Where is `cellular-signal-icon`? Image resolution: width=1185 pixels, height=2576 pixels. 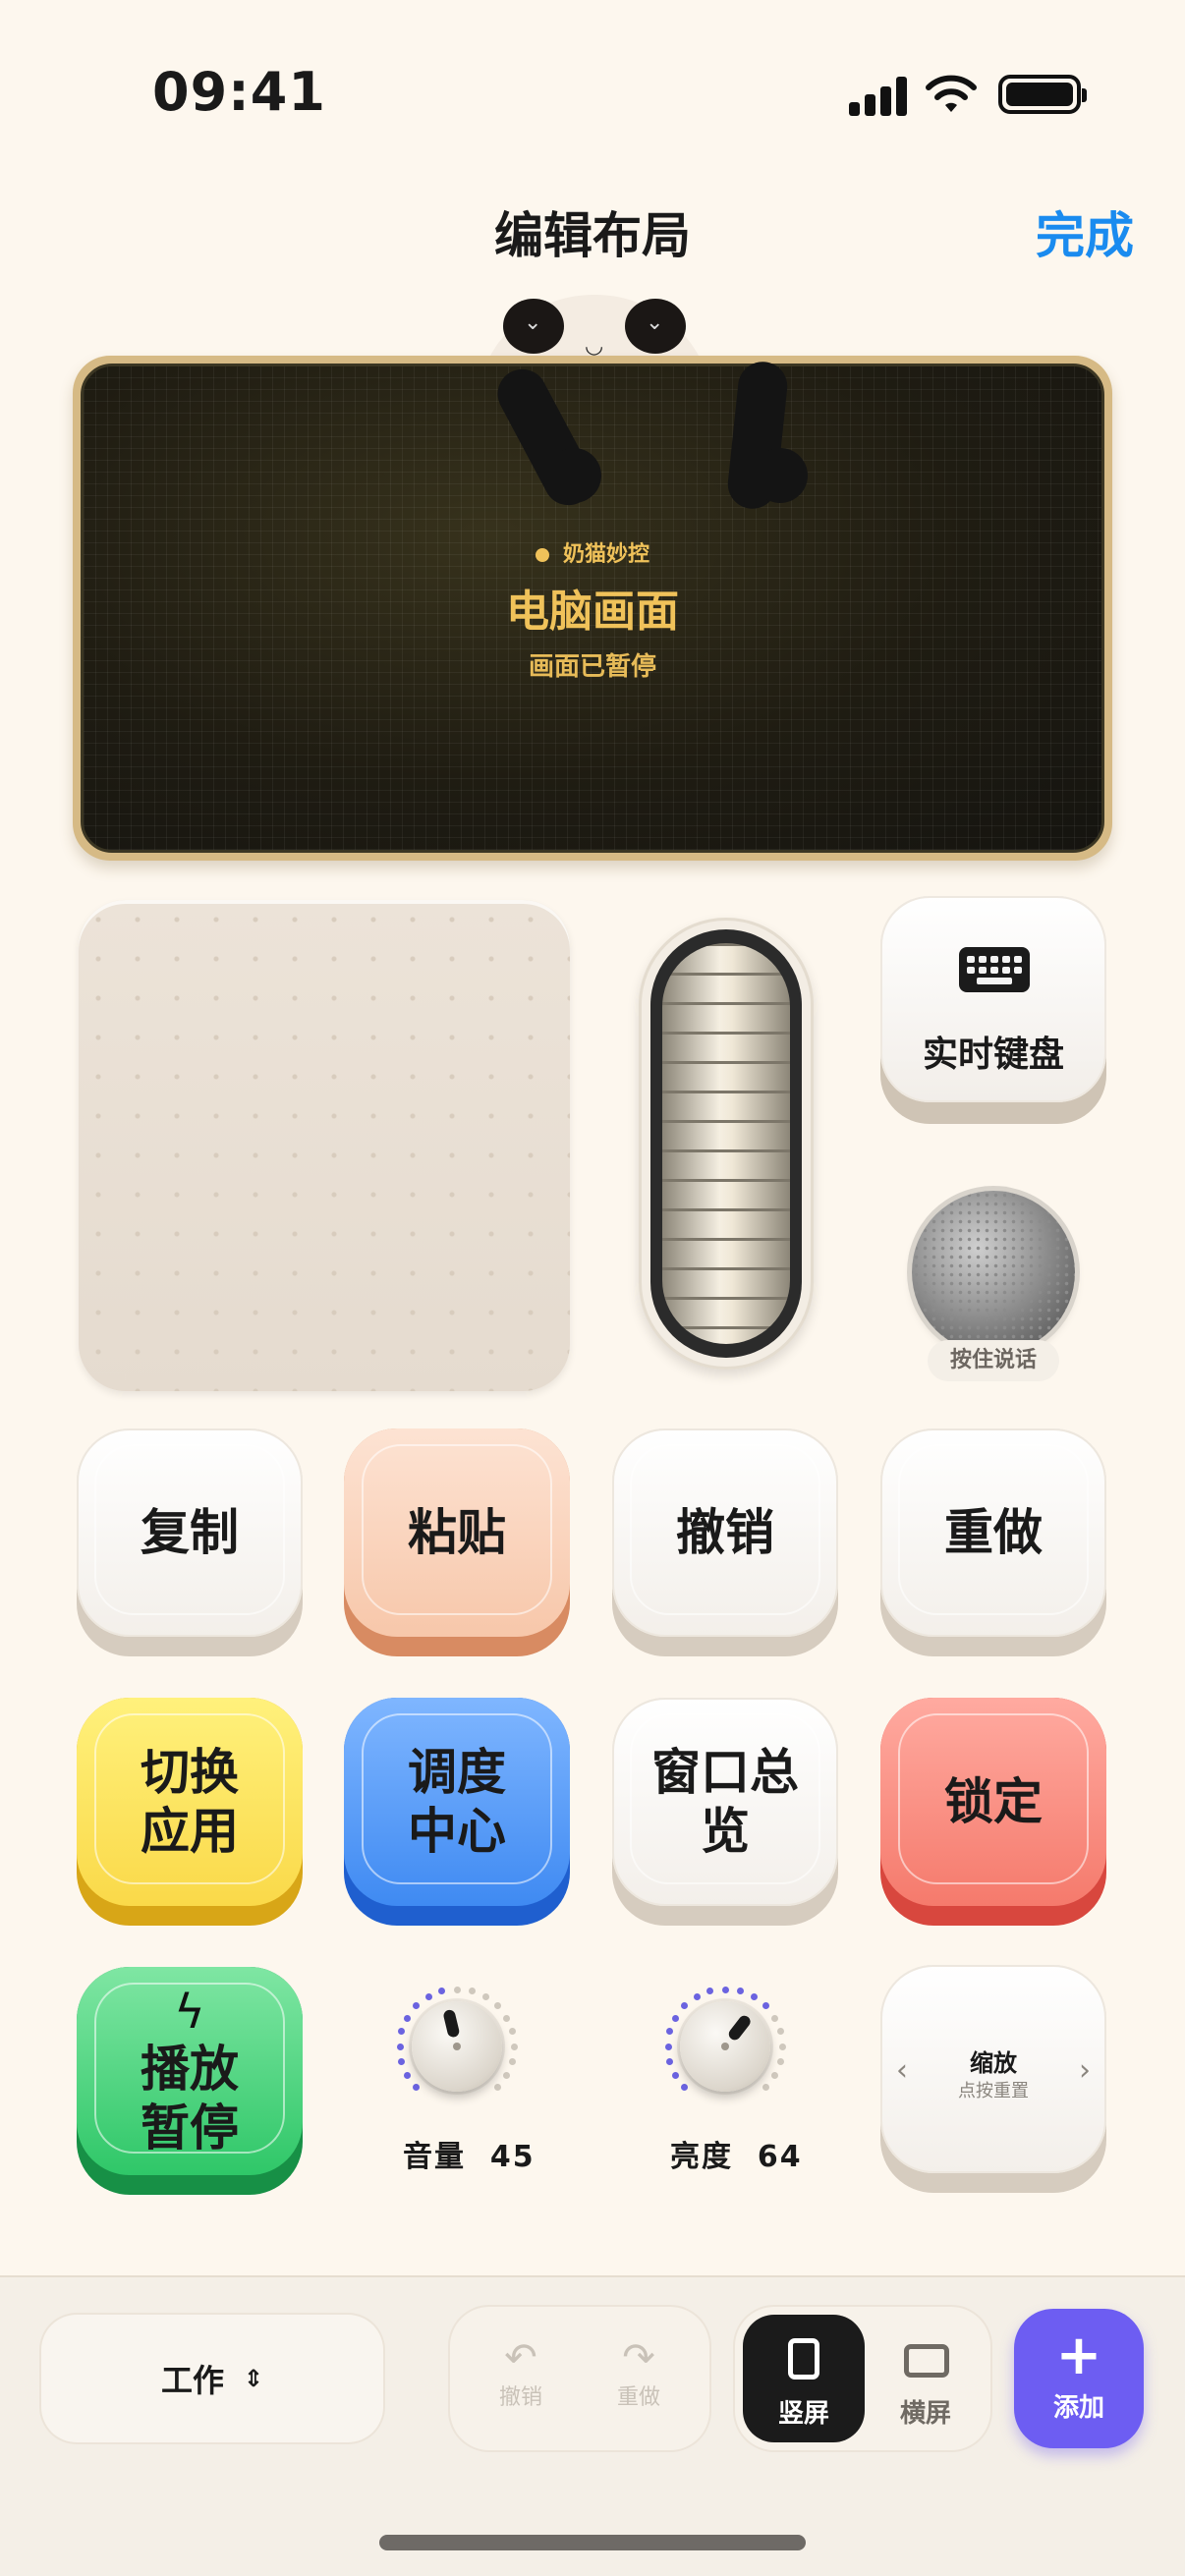 cellular-signal-icon is located at coordinates (879, 96).